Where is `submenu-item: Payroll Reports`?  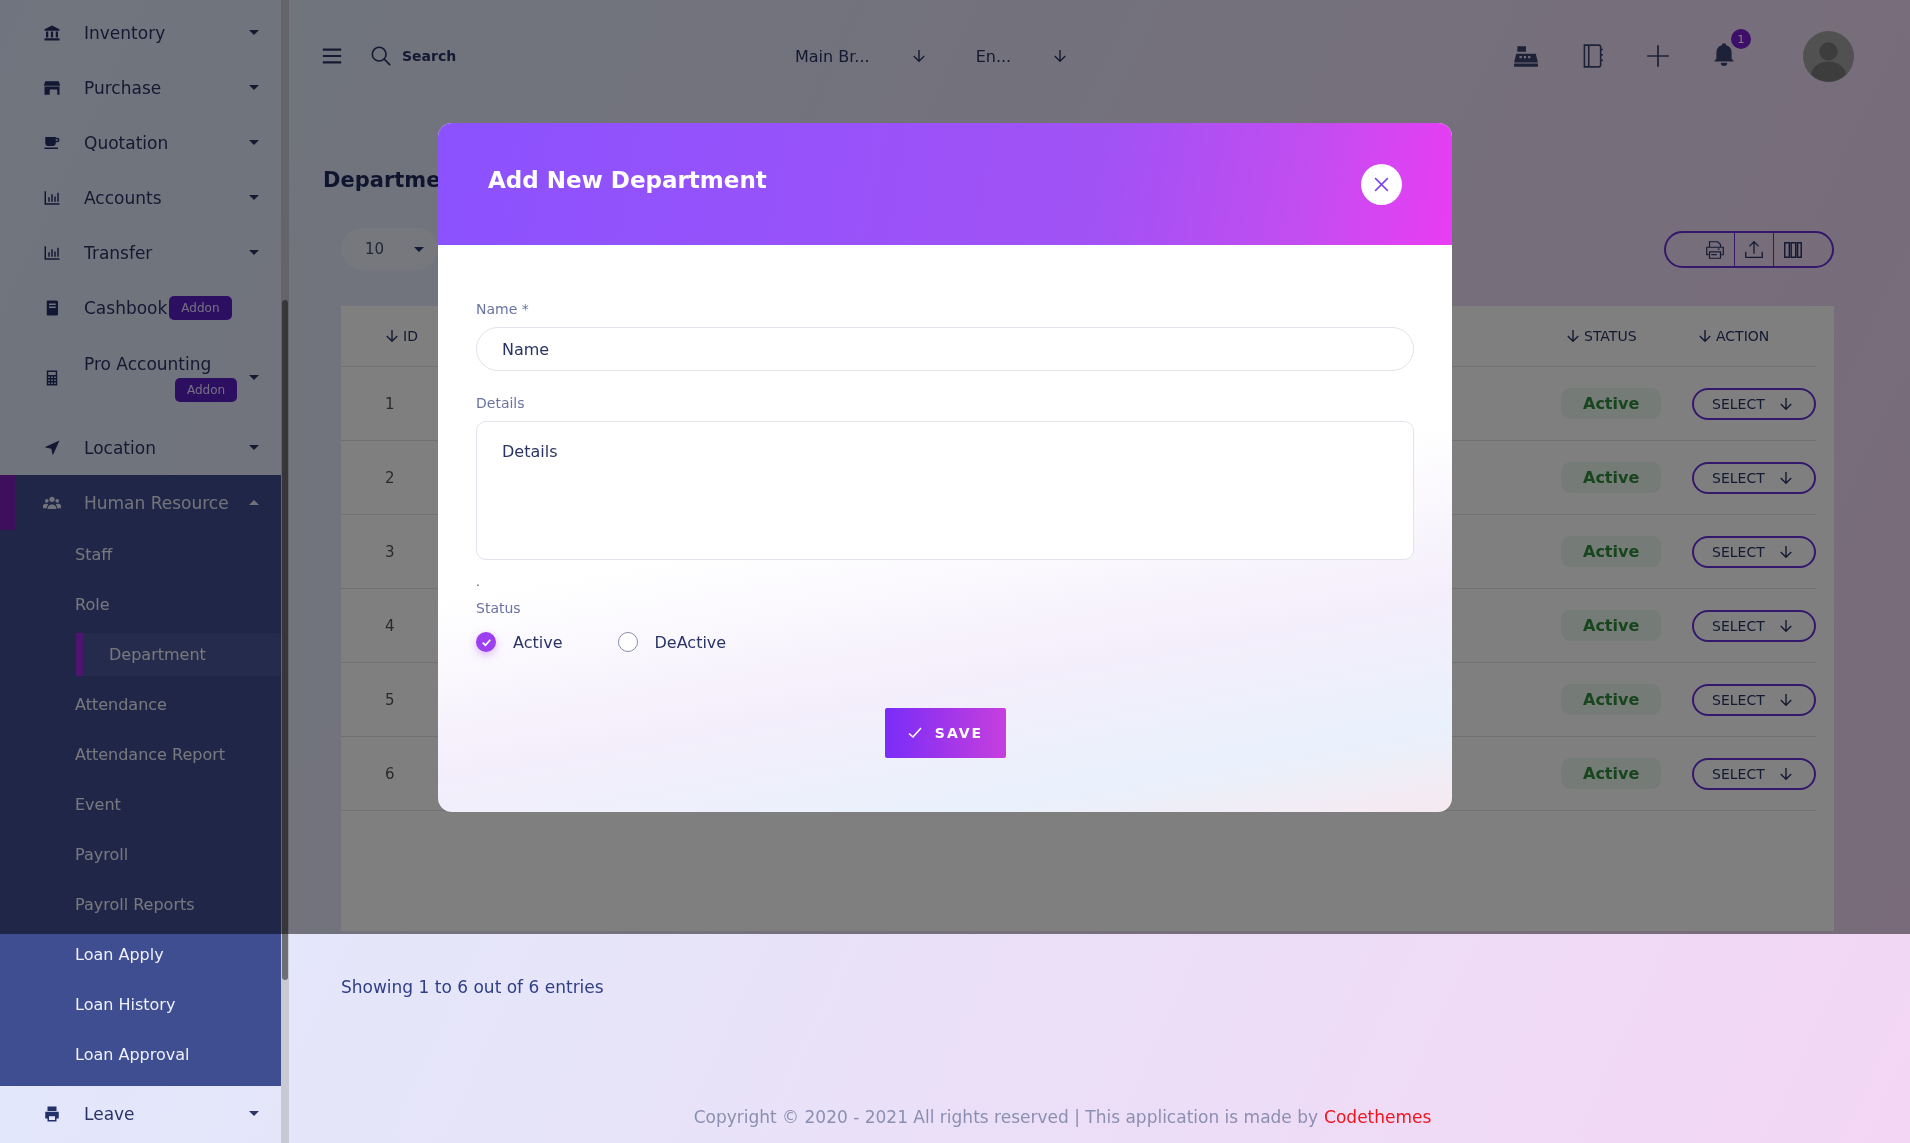
submenu-item: Payroll Reports is located at coordinates (140, 905).